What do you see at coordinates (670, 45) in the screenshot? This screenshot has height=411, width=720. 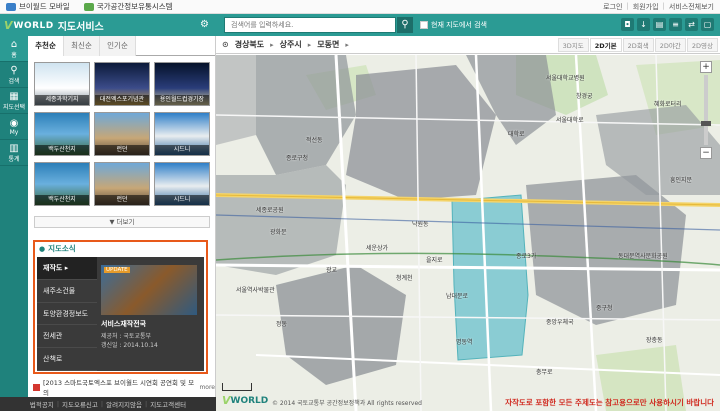 I see `view-tab-2d-night: 2D야간` at bounding box center [670, 45].